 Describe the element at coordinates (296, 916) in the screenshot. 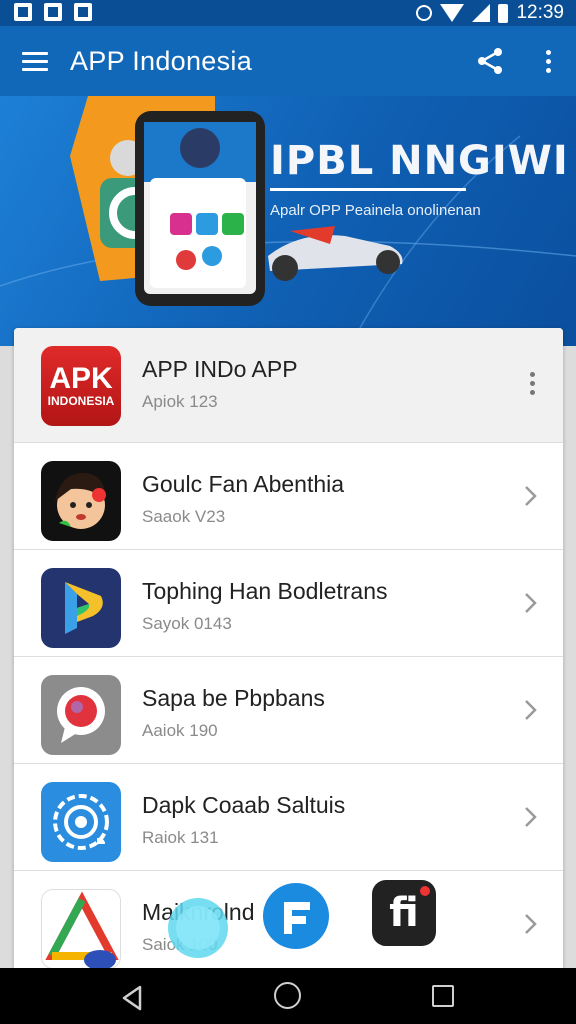

I see `blue-f-app-icon` at that location.